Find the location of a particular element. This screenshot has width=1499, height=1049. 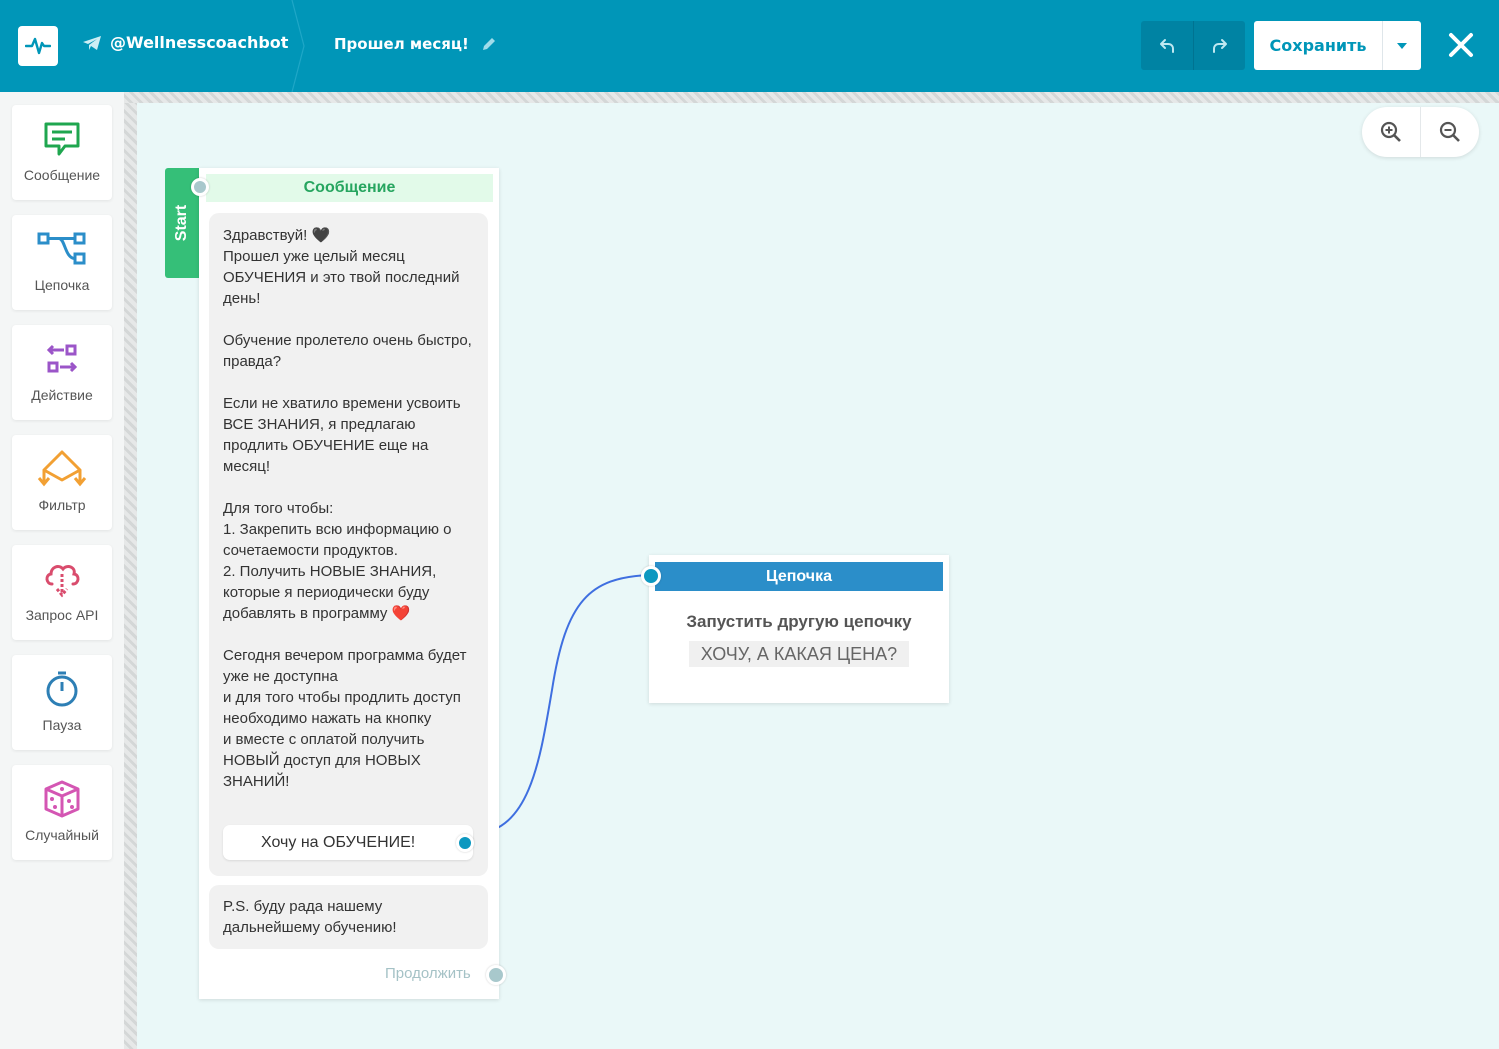

close-icon is located at coordinates (1461, 45).